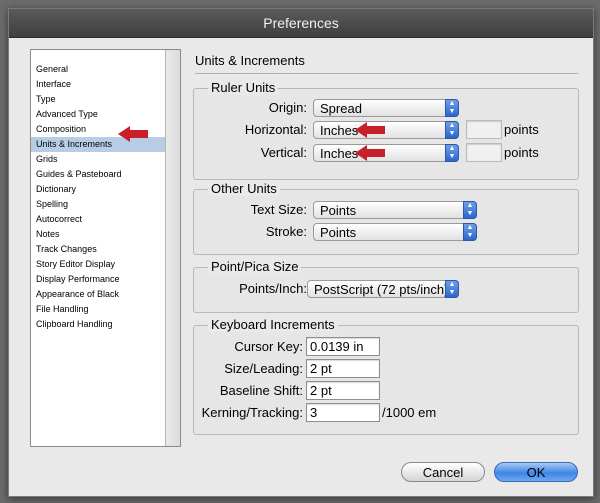  I want to click on baseline-shift-label: Baseline Shift:, so click(261, 390).